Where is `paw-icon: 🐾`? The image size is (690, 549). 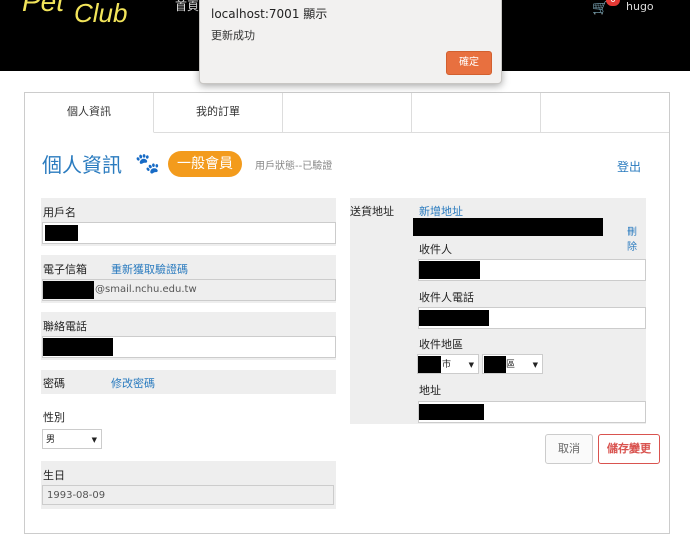
paw-icon: 🐾 is located at coordinates (147, 163).